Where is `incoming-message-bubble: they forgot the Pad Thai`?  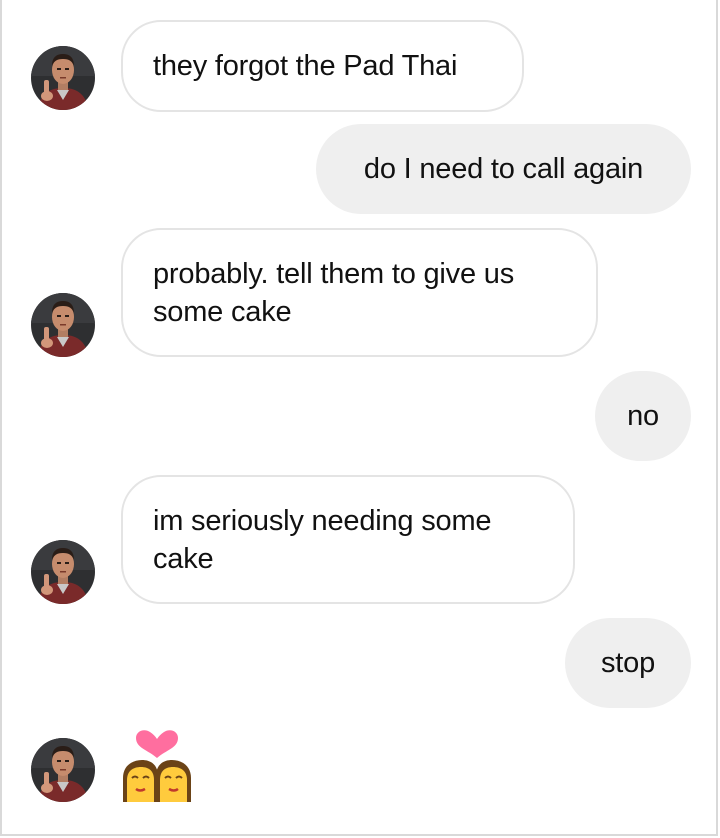
incoming-message-bubble: they forgot the Pad Thai is located at coordinates (322, 66).